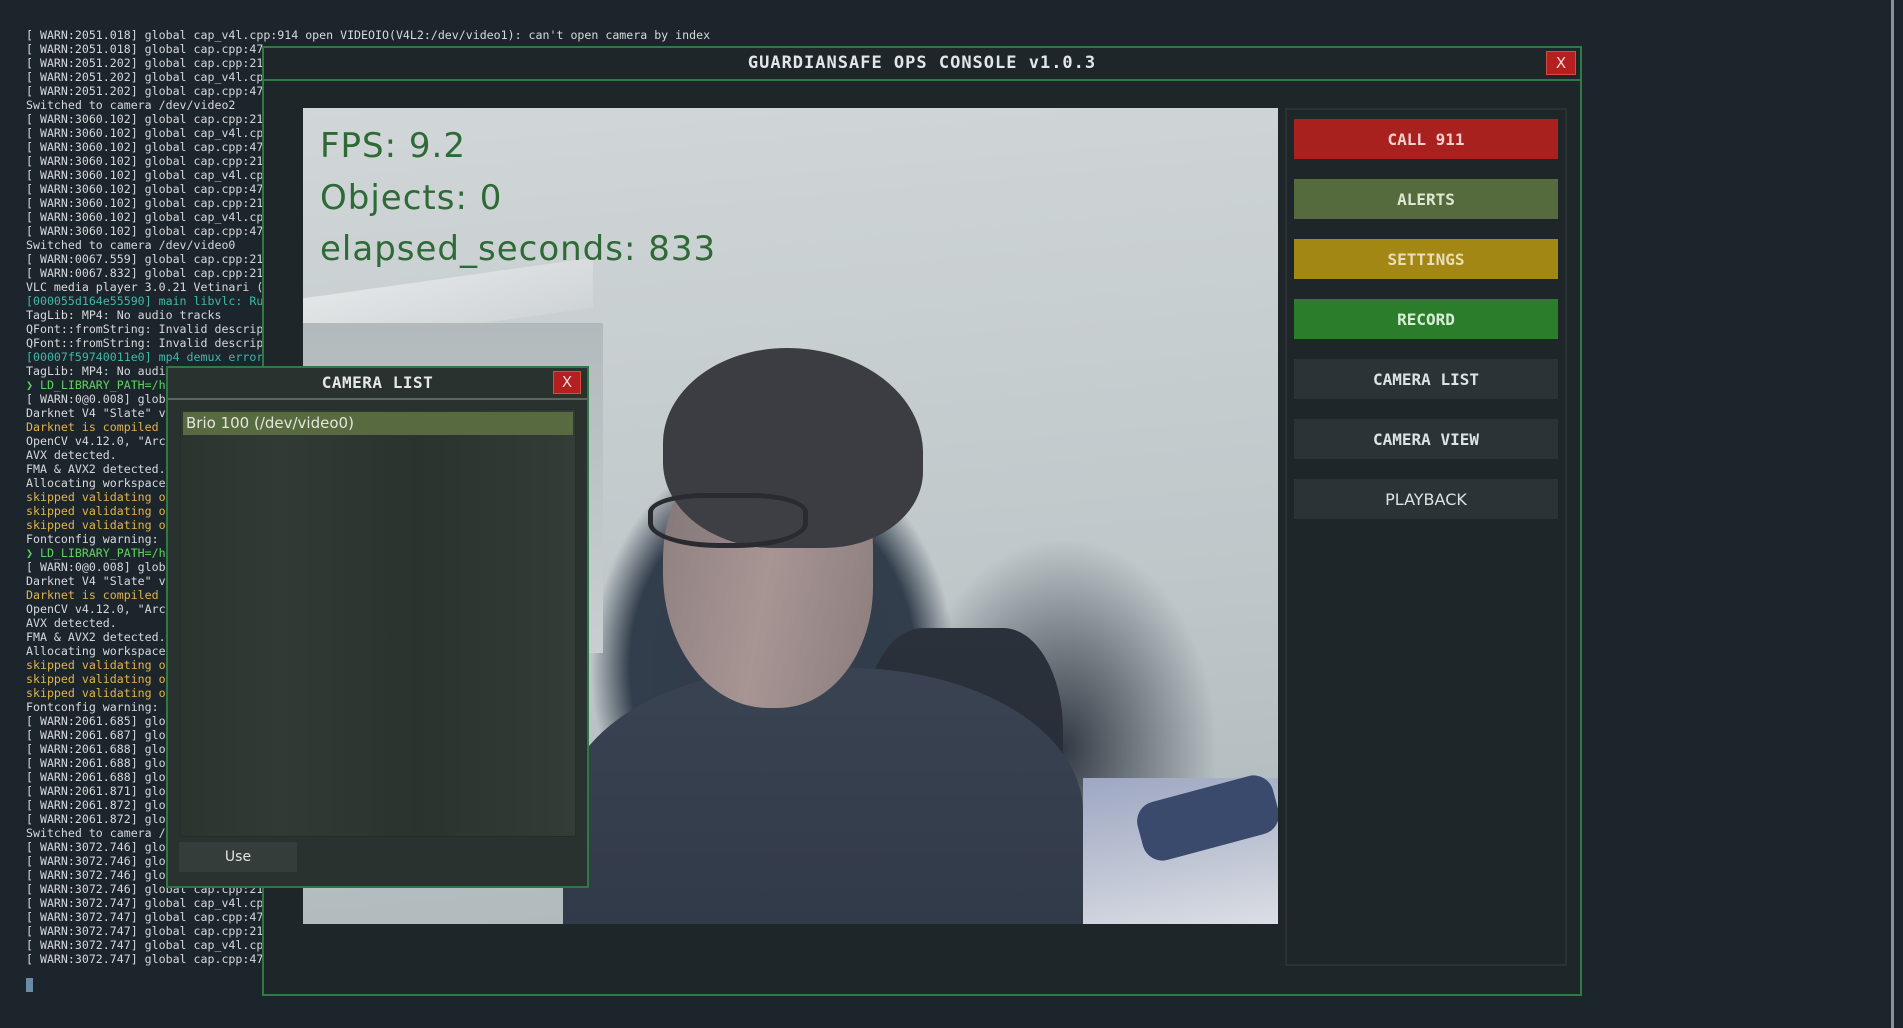 The height and width of the screenshot is (1028, 1903). Describe the element at coordinates (1426, 199) in the screenshot. I see `alerts-button: ALERTS` at that location.